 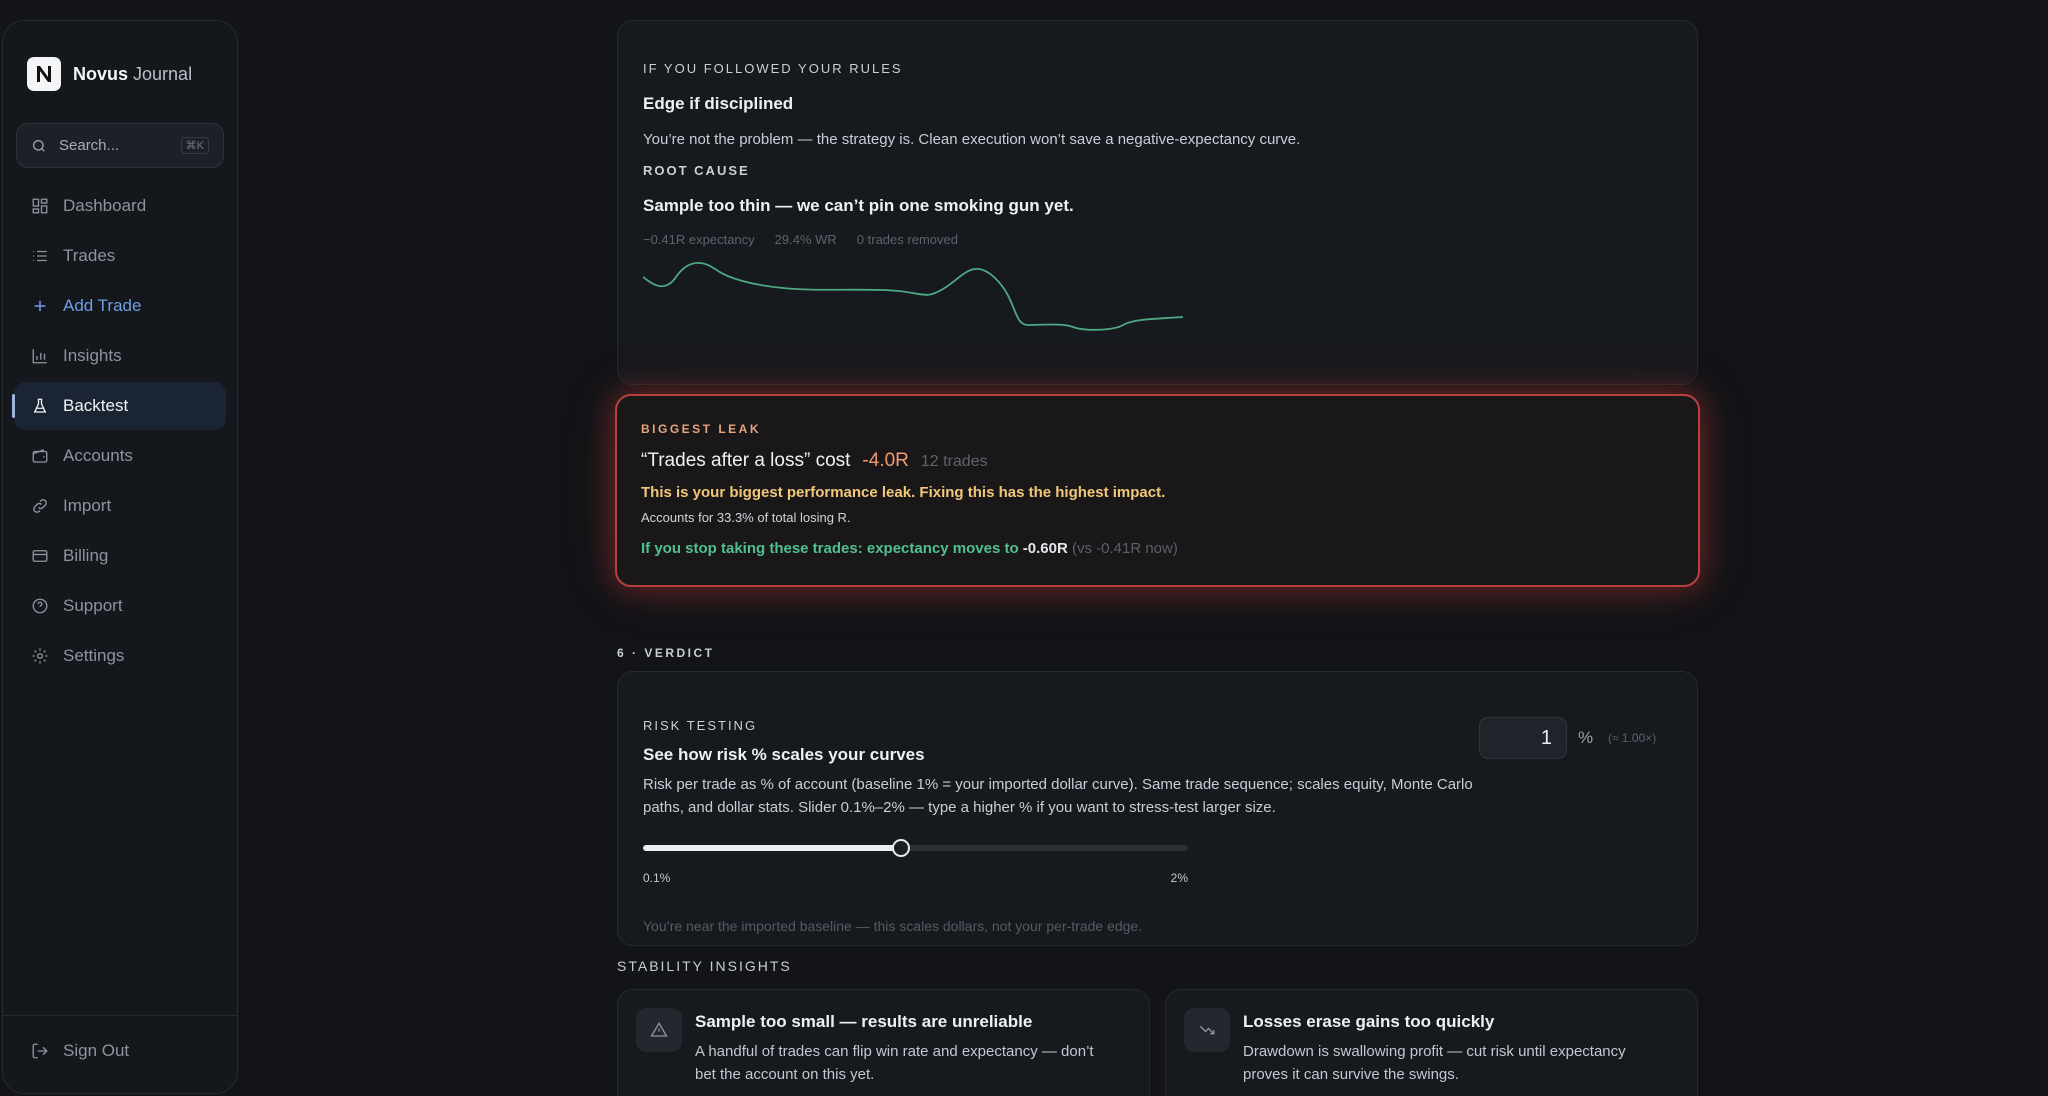 I want to click on sign-out-label: Sign Out, so click(x=96, y=1050).